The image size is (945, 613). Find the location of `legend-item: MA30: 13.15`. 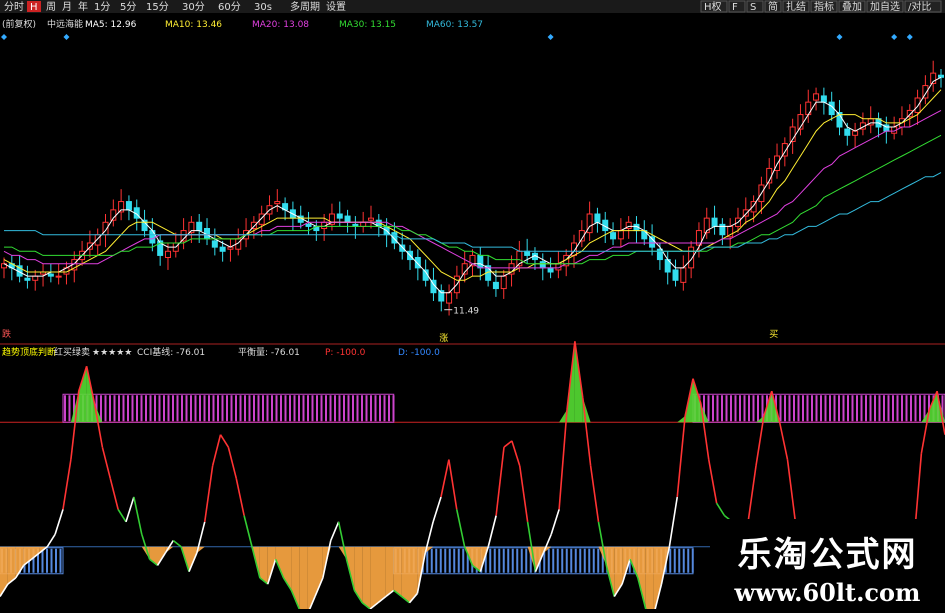

legend-item: MA30: 13.15 is located at coordinates (367, 25).